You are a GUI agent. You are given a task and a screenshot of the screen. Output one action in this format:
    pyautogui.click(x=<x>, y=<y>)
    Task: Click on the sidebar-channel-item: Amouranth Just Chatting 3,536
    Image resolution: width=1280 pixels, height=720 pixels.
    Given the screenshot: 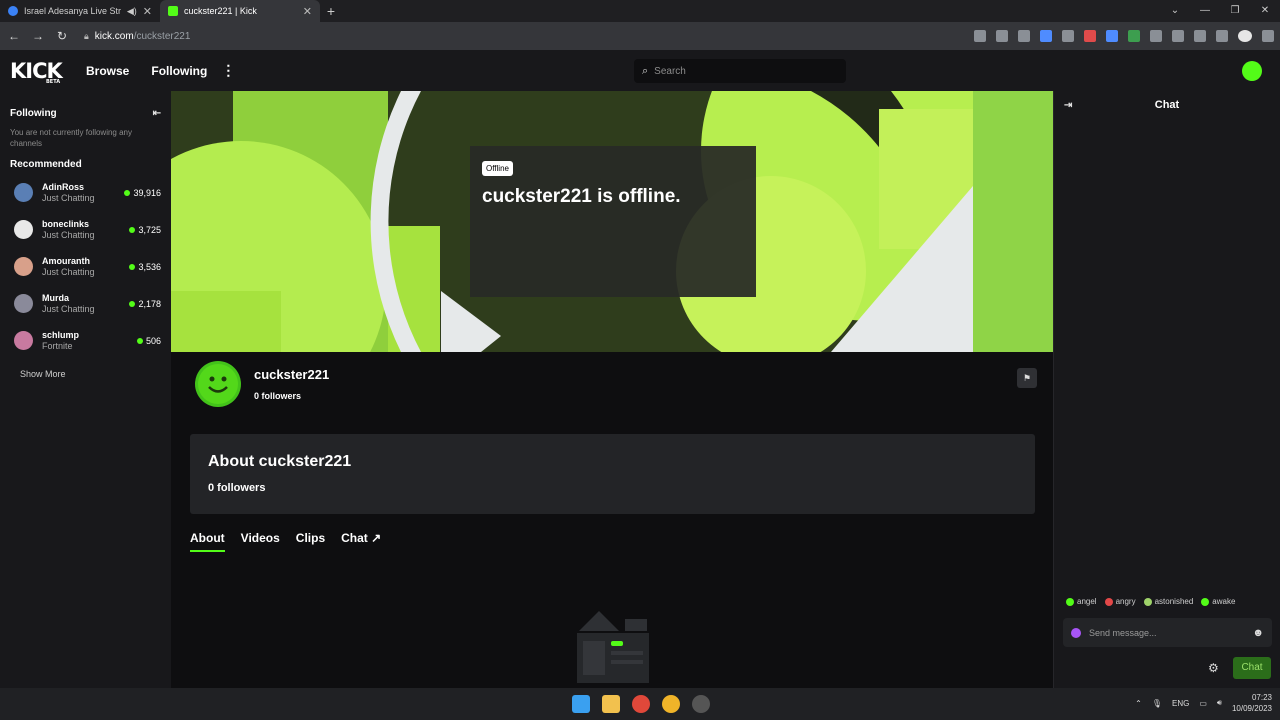 What is the action you would take?
    pyautogui.click(x=85, y=266)
    